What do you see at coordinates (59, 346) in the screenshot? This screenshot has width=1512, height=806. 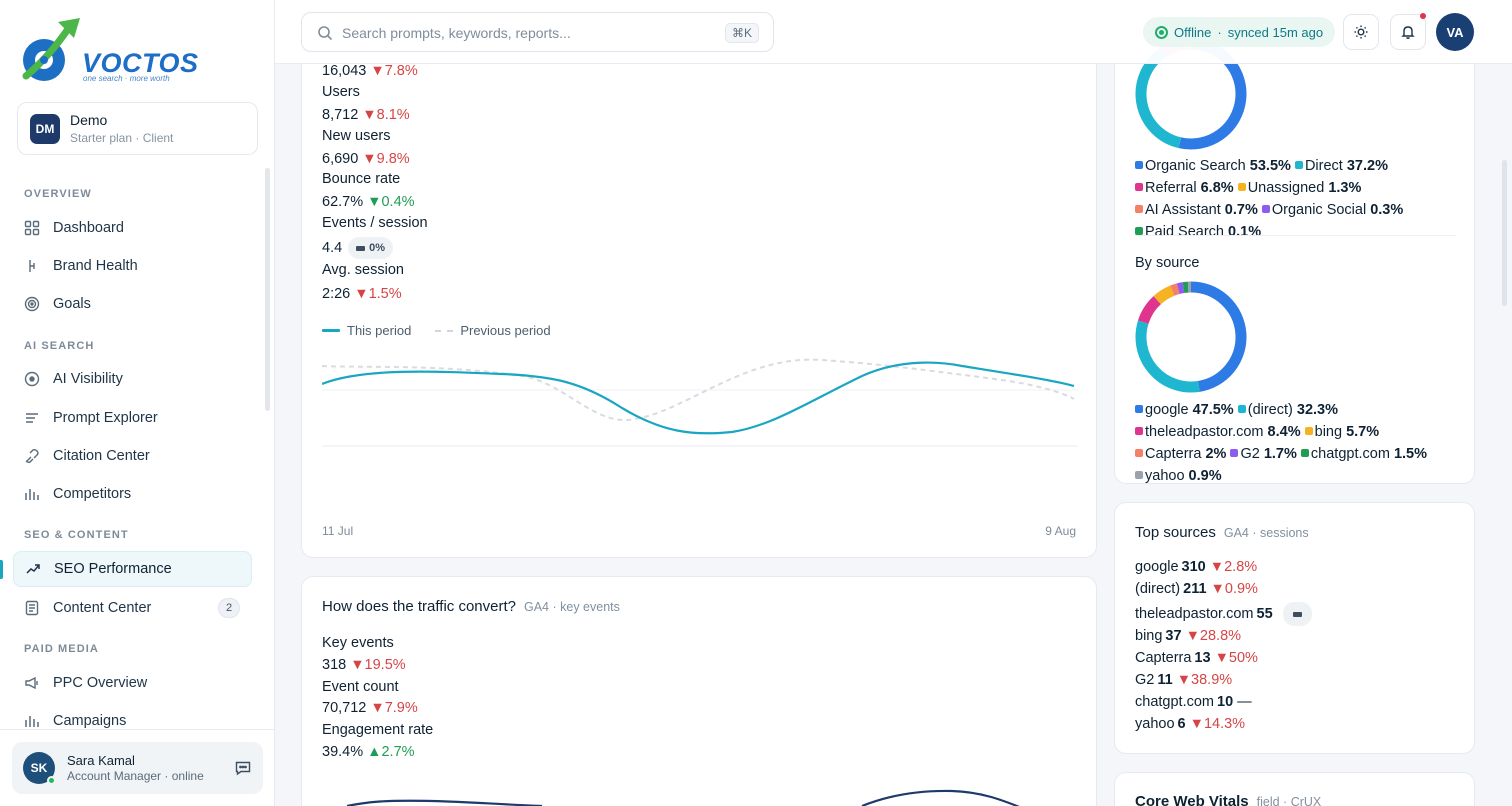 I see `nav-section-ai-search: AI SEARCH` at bounding box center [59, 346].